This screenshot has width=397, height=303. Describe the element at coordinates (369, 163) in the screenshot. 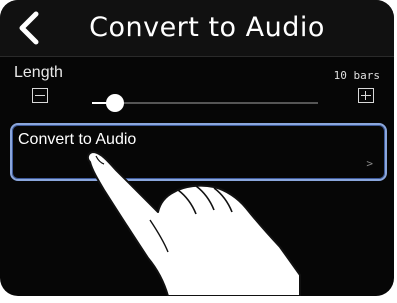

I see `chevron-right-icon: >` at that location.